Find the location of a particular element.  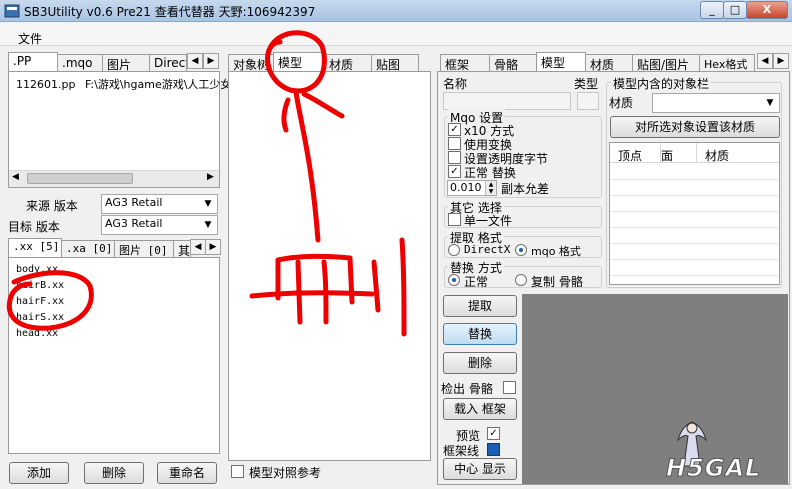

single-file-checkbox is located at coordinates (454, 219).